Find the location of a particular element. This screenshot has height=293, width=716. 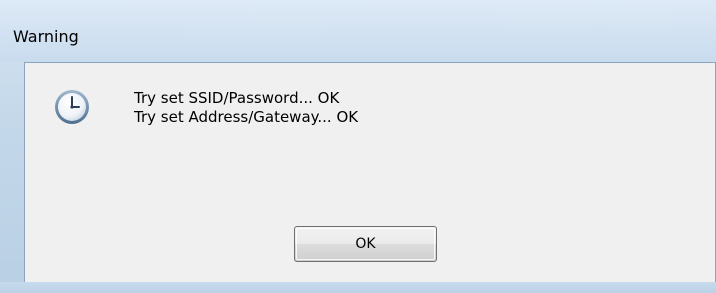

ok-button: OK is located at coordinates (365, 244).